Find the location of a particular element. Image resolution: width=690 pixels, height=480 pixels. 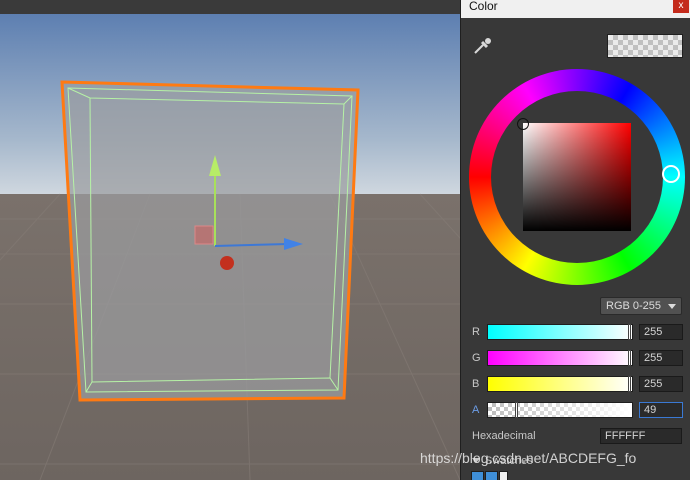

hexadecimal-field: FFFFFF is located at coordinates (641, 436).